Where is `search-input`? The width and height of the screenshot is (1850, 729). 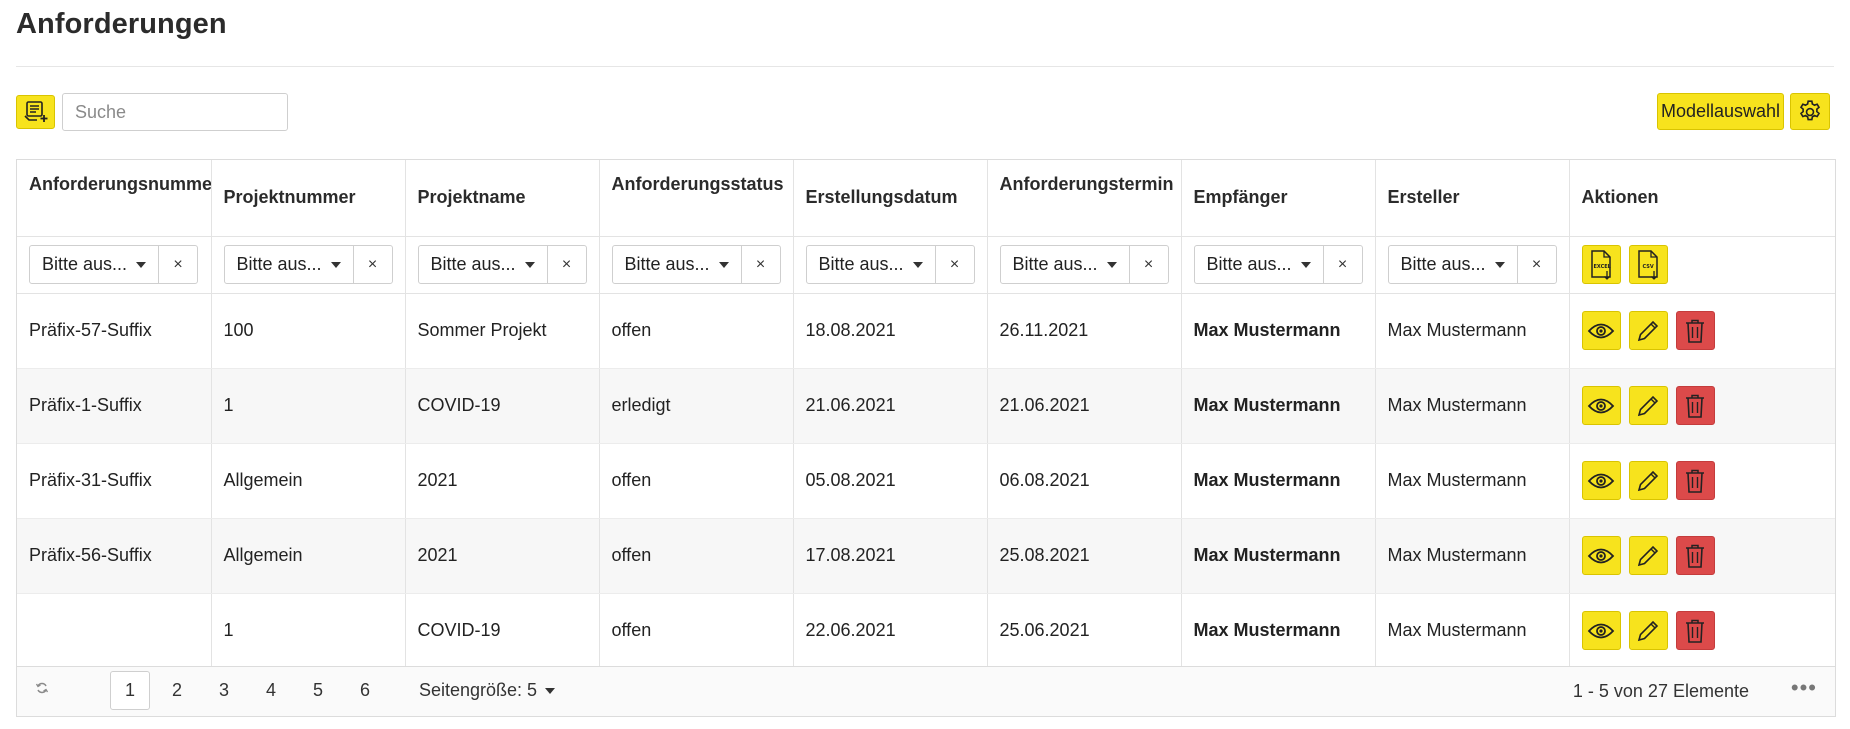 search-input is located at coordinates (175, 112).